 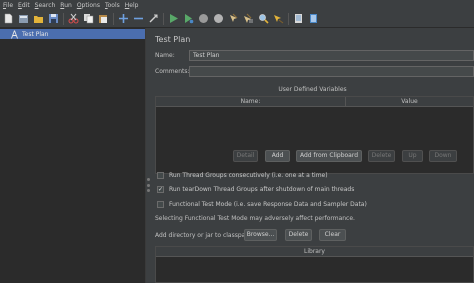 What do you see at coordinates (66, 5) in the screenshot?
I see `menu-run: Run` at bounding box center [66, 5].